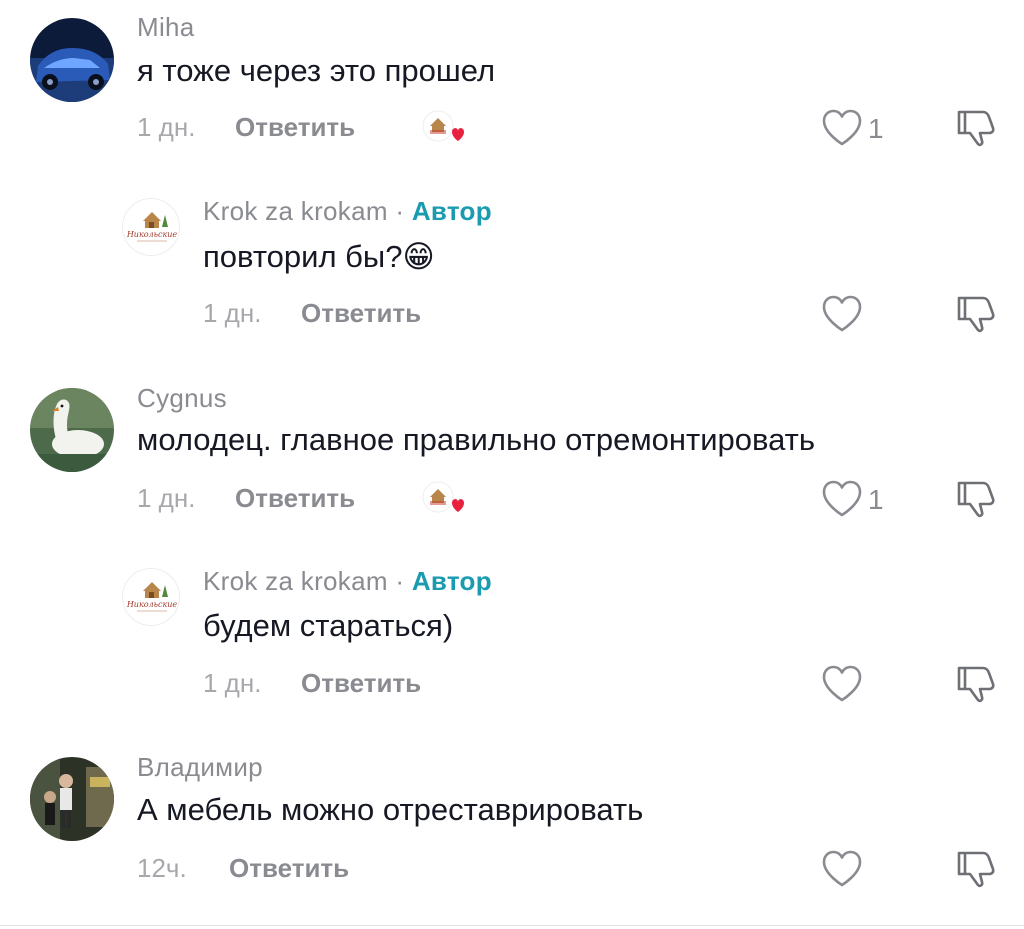 The width and height of the screenshot is (1024, 929). What do you see at coordinates (182, 398) in the screenshot?
I see `comment-username: Cygnus` at bounding box center [182, 398].